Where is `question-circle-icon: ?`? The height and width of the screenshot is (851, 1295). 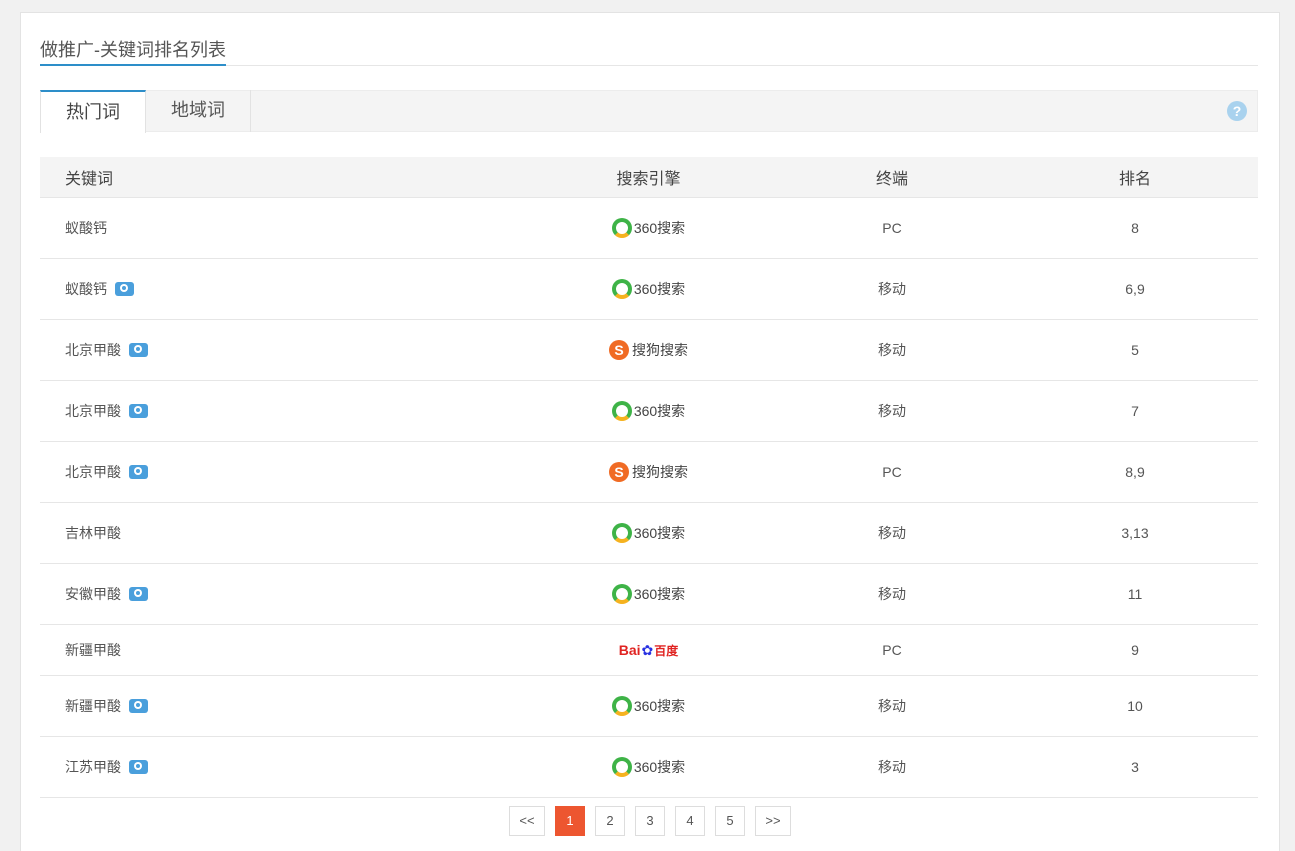 question-circle-icon: ? is located at coordinates (1237, 111).